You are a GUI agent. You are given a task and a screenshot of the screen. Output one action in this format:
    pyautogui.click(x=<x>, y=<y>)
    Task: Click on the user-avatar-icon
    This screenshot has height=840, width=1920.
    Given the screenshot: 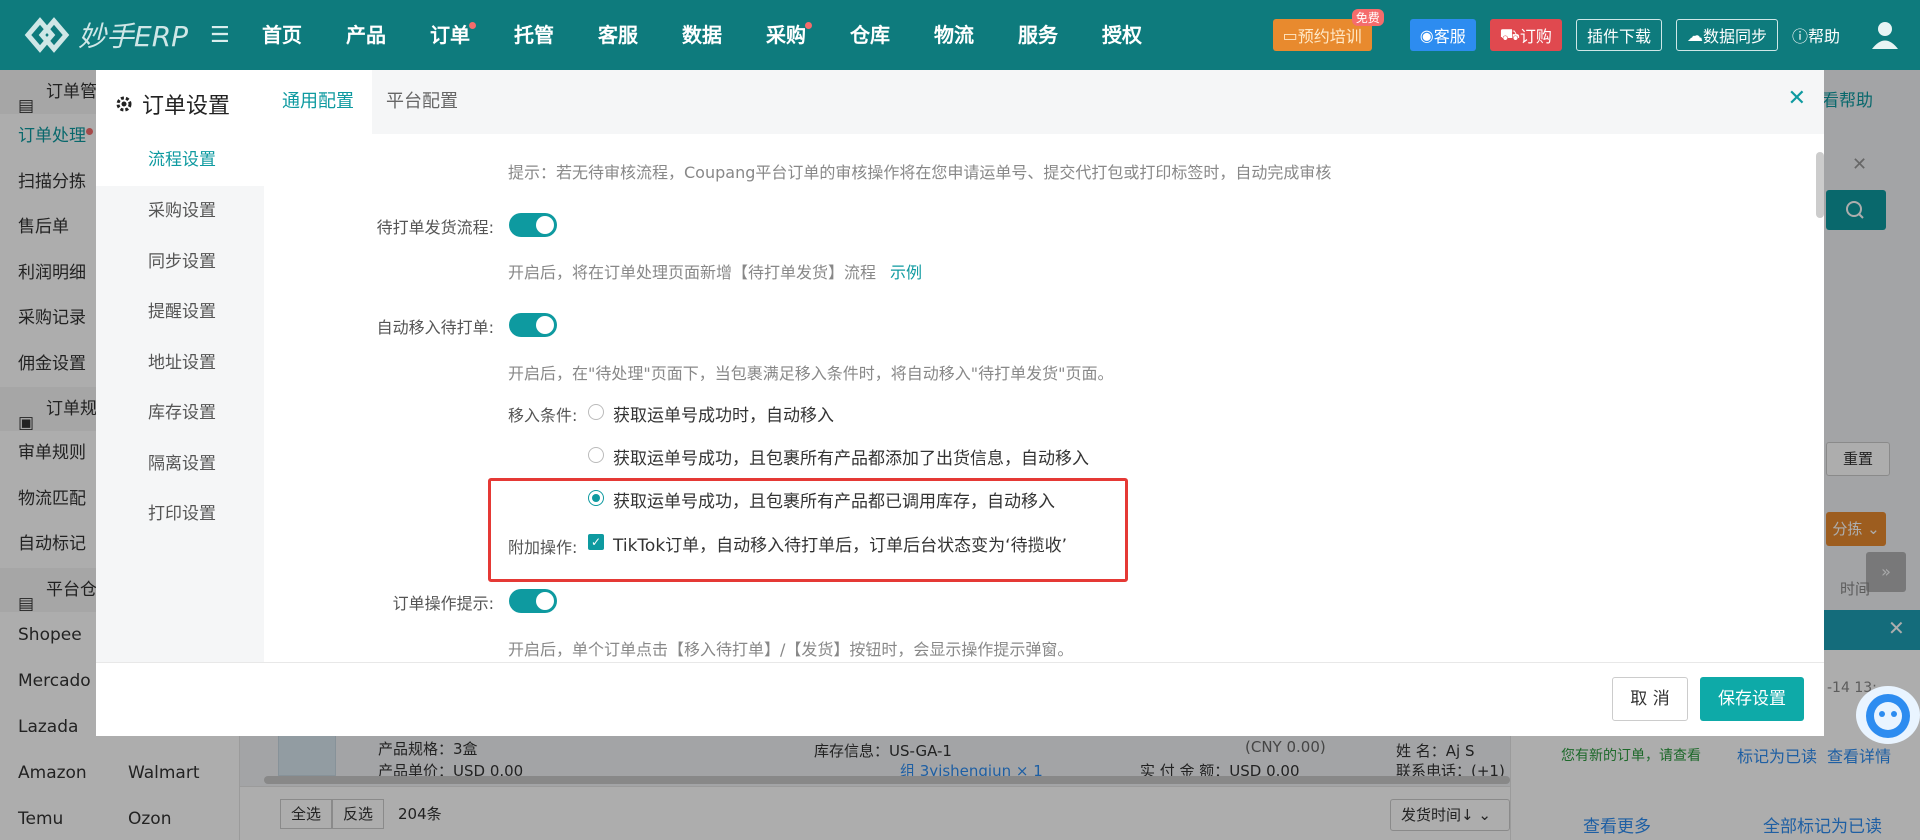 What is the action you would take?
    pyautogui.click(x=1885, y=35)
    